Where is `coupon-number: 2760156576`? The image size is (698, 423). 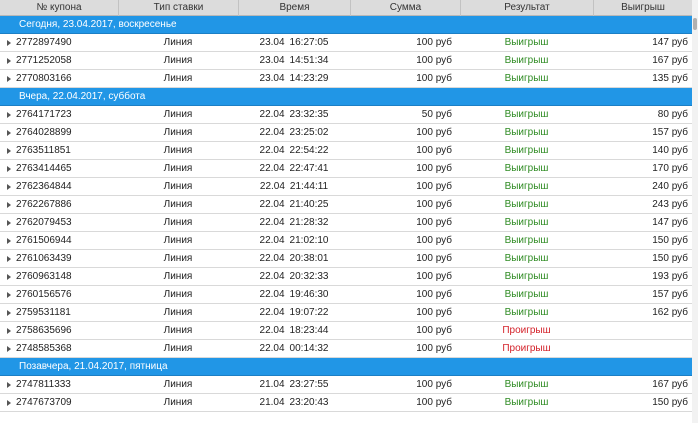 coupon-number: 2760156576 is located at coordinates (44, 294).